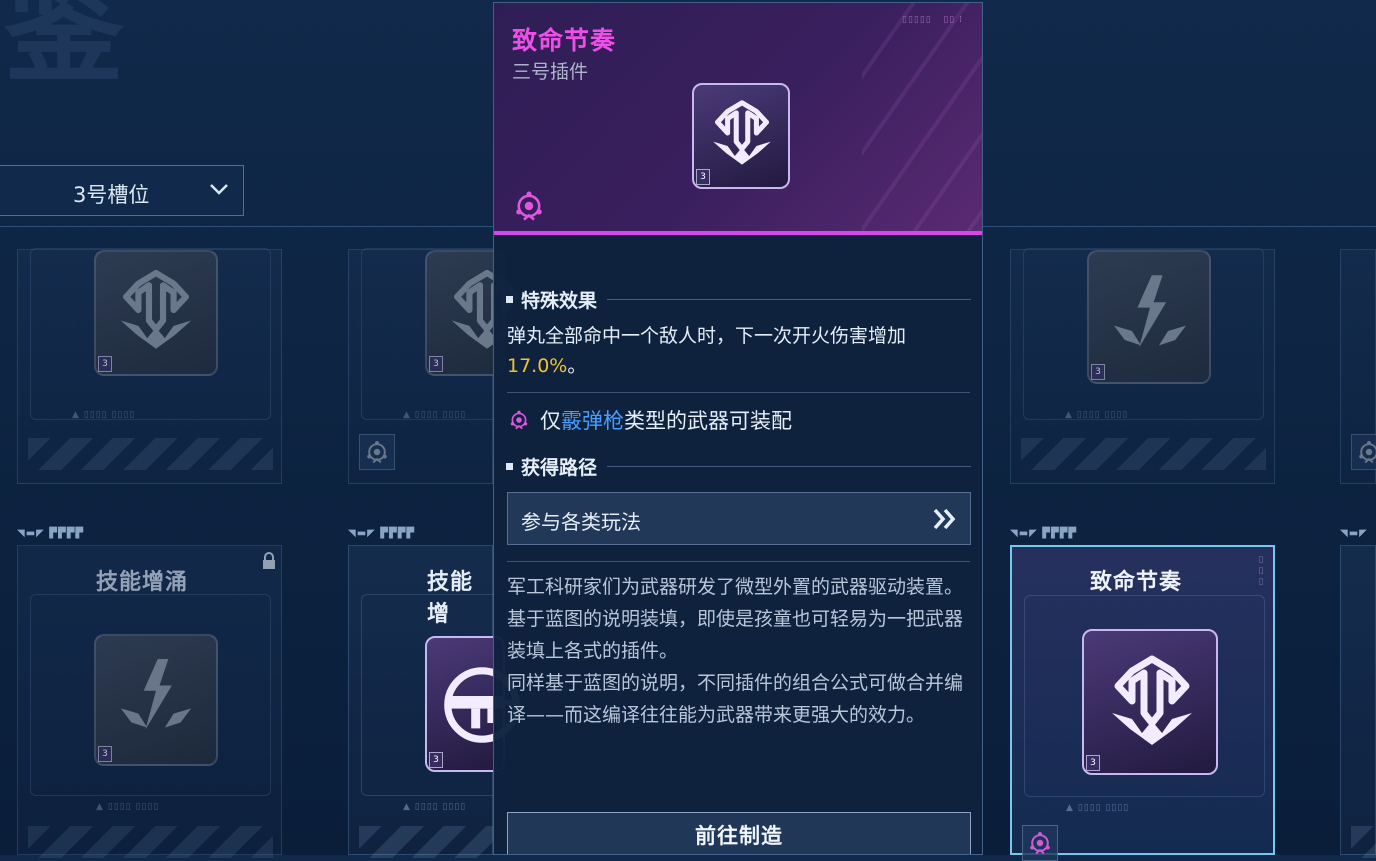 This screenshot has width=1376, height=861. I want to click on weapon-suffix: 类型的武器可装配, so click(708, 421).